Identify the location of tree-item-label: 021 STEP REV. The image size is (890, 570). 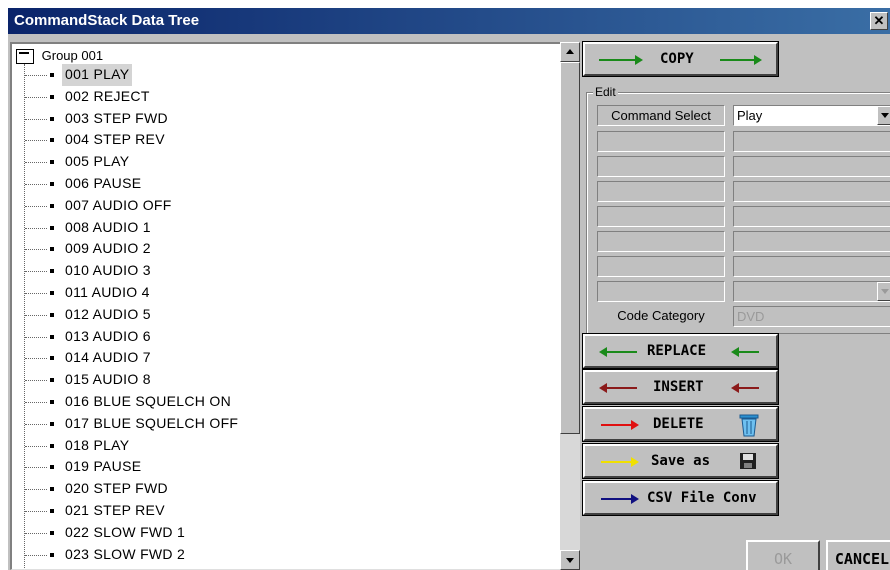
(115, 509).